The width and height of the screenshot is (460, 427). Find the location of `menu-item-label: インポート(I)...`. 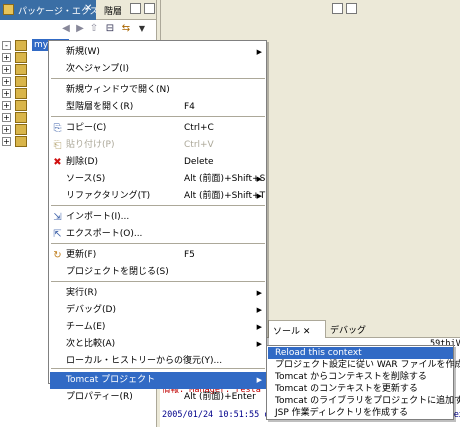

menu-item-label: インポート(I)... is located at coordinates (98, 217).